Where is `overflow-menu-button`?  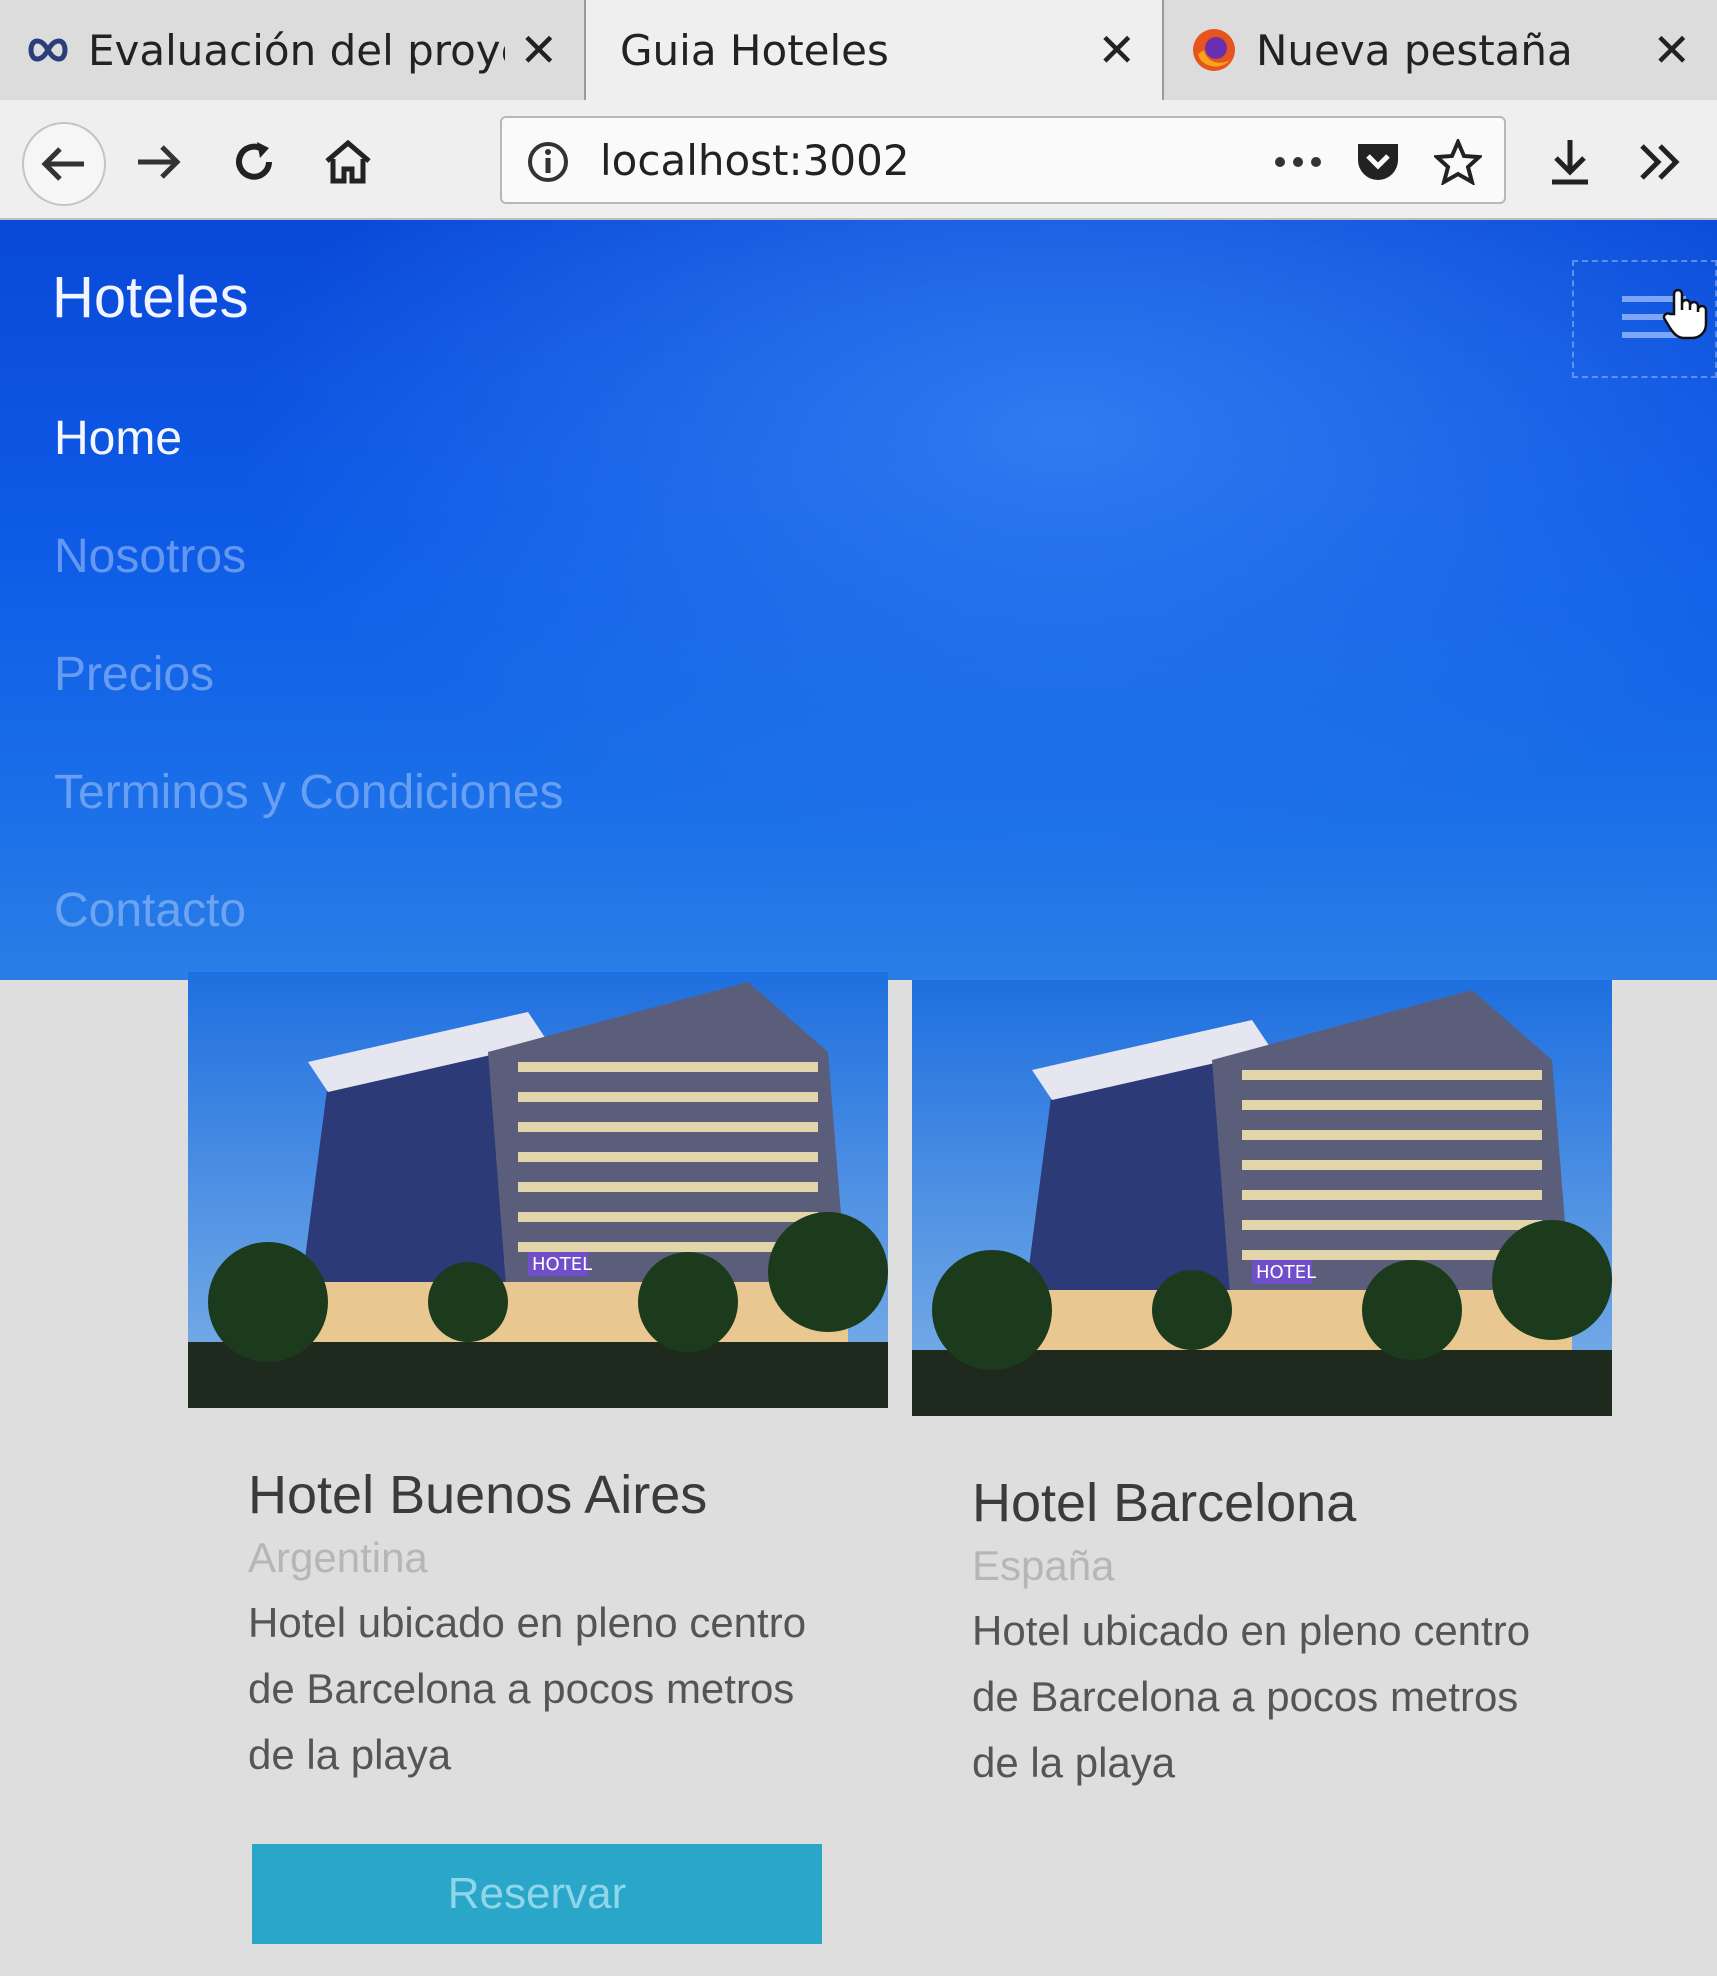 overflow-menu-button is located at coordinates (1660, 162).